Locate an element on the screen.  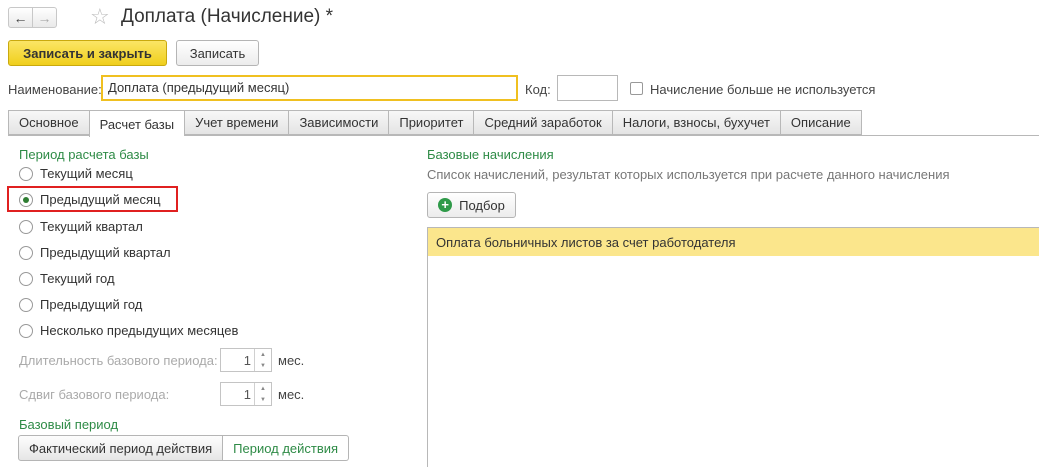
forward-button: → is located at coordinates (44, 17).